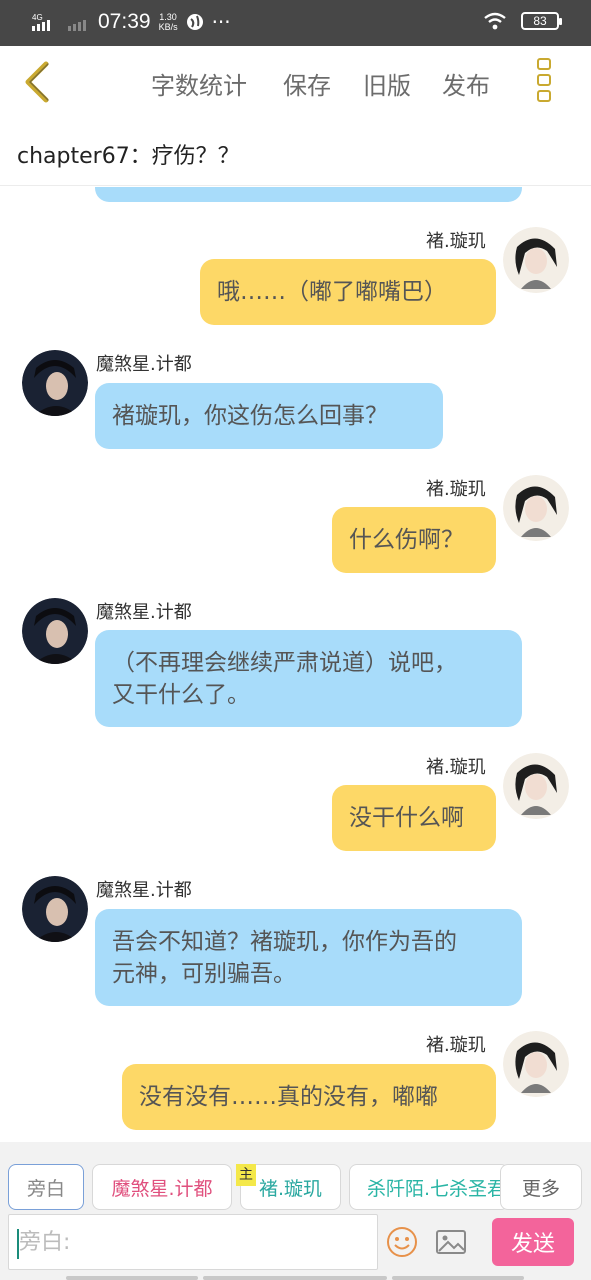  What do you see at coordinates (246, 1175) in the screenshot?
I see `main-role-badge: 主` at bounding box center [246, 1175].